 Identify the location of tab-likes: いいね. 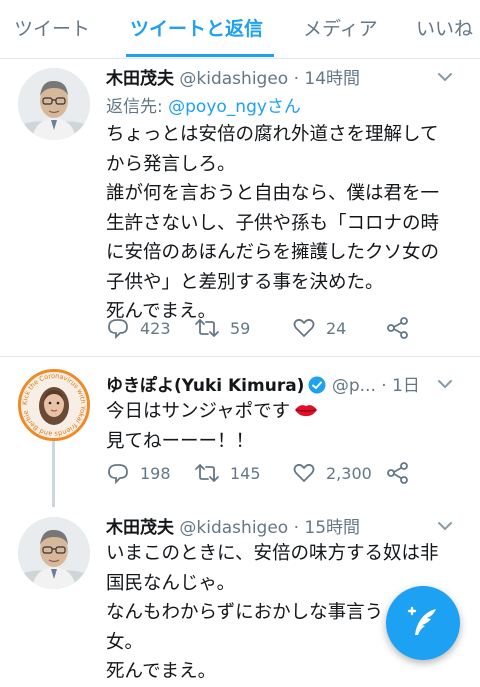
(444, 27).